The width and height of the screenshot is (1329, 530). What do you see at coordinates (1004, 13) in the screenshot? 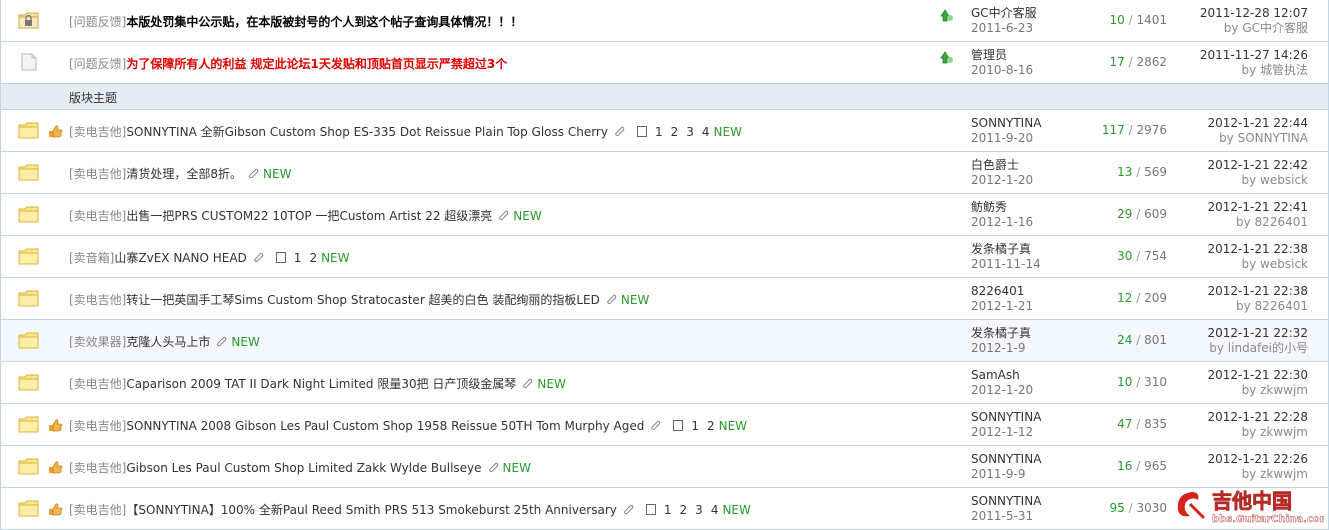
I see `author-name: GC中介客服` at bounding box center [1004, 13].